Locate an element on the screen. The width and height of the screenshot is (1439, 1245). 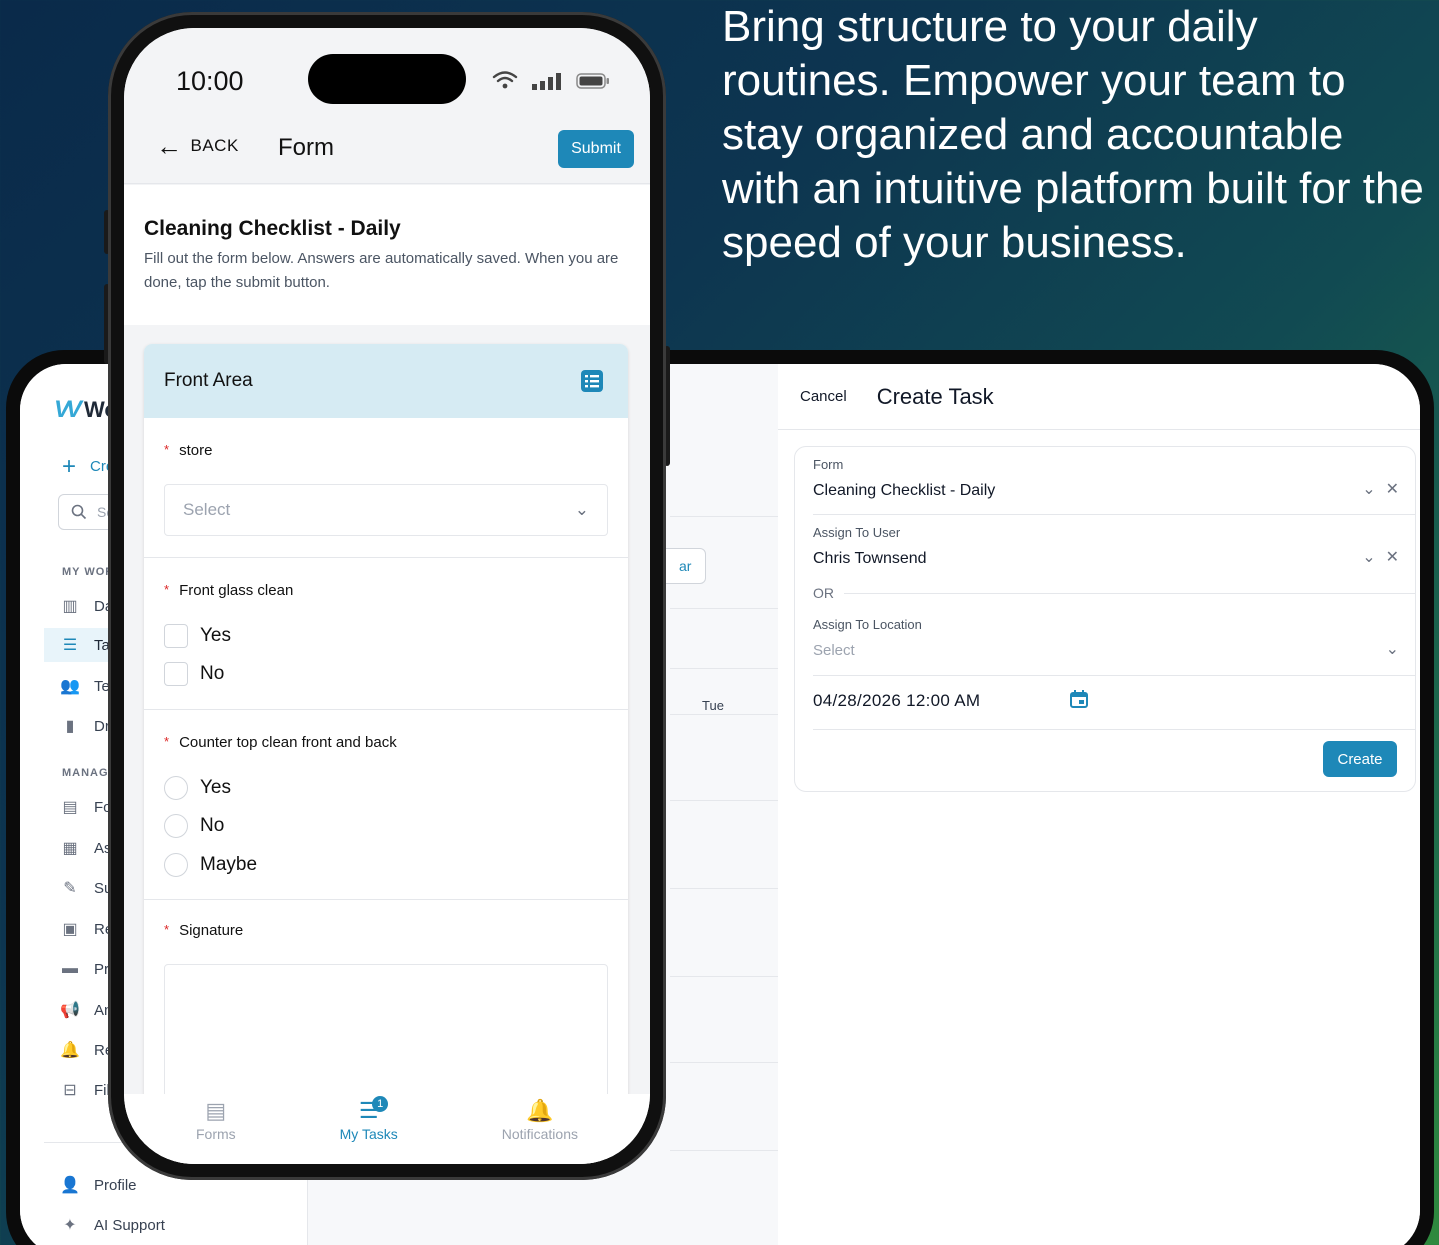
question-label: * Signature is located at coordinates (203, 930).